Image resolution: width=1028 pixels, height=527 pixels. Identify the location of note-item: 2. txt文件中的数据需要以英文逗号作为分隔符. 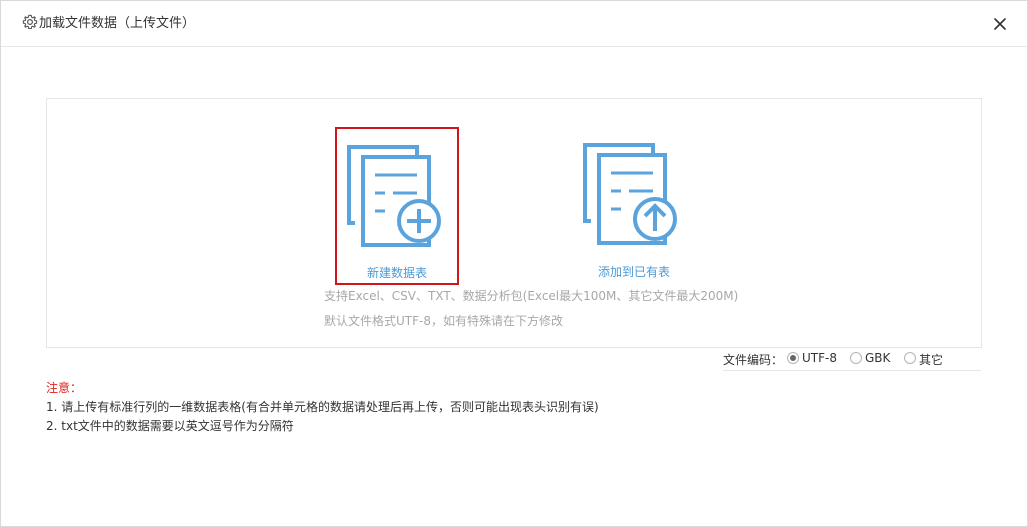
(170, 426).